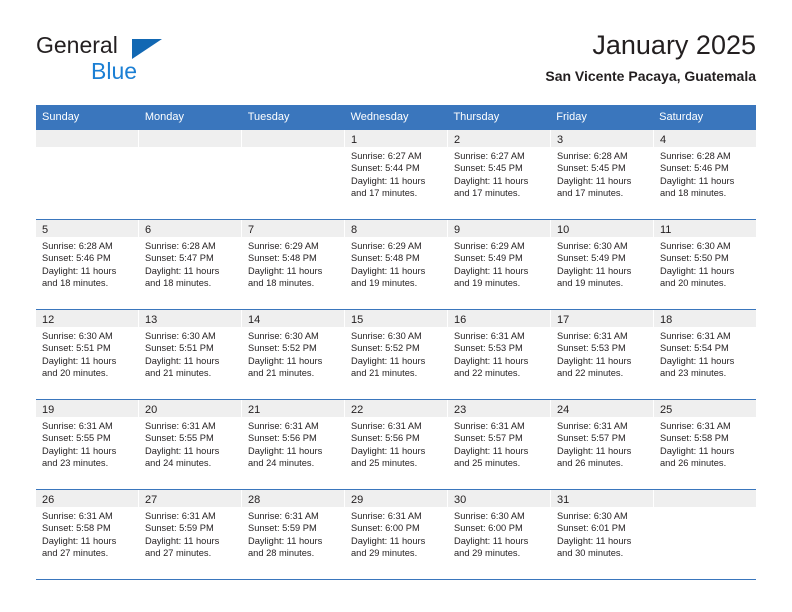 The image size is (792, 612). I want to click on daylight-text: and 22 minutes., so click(487, 373).